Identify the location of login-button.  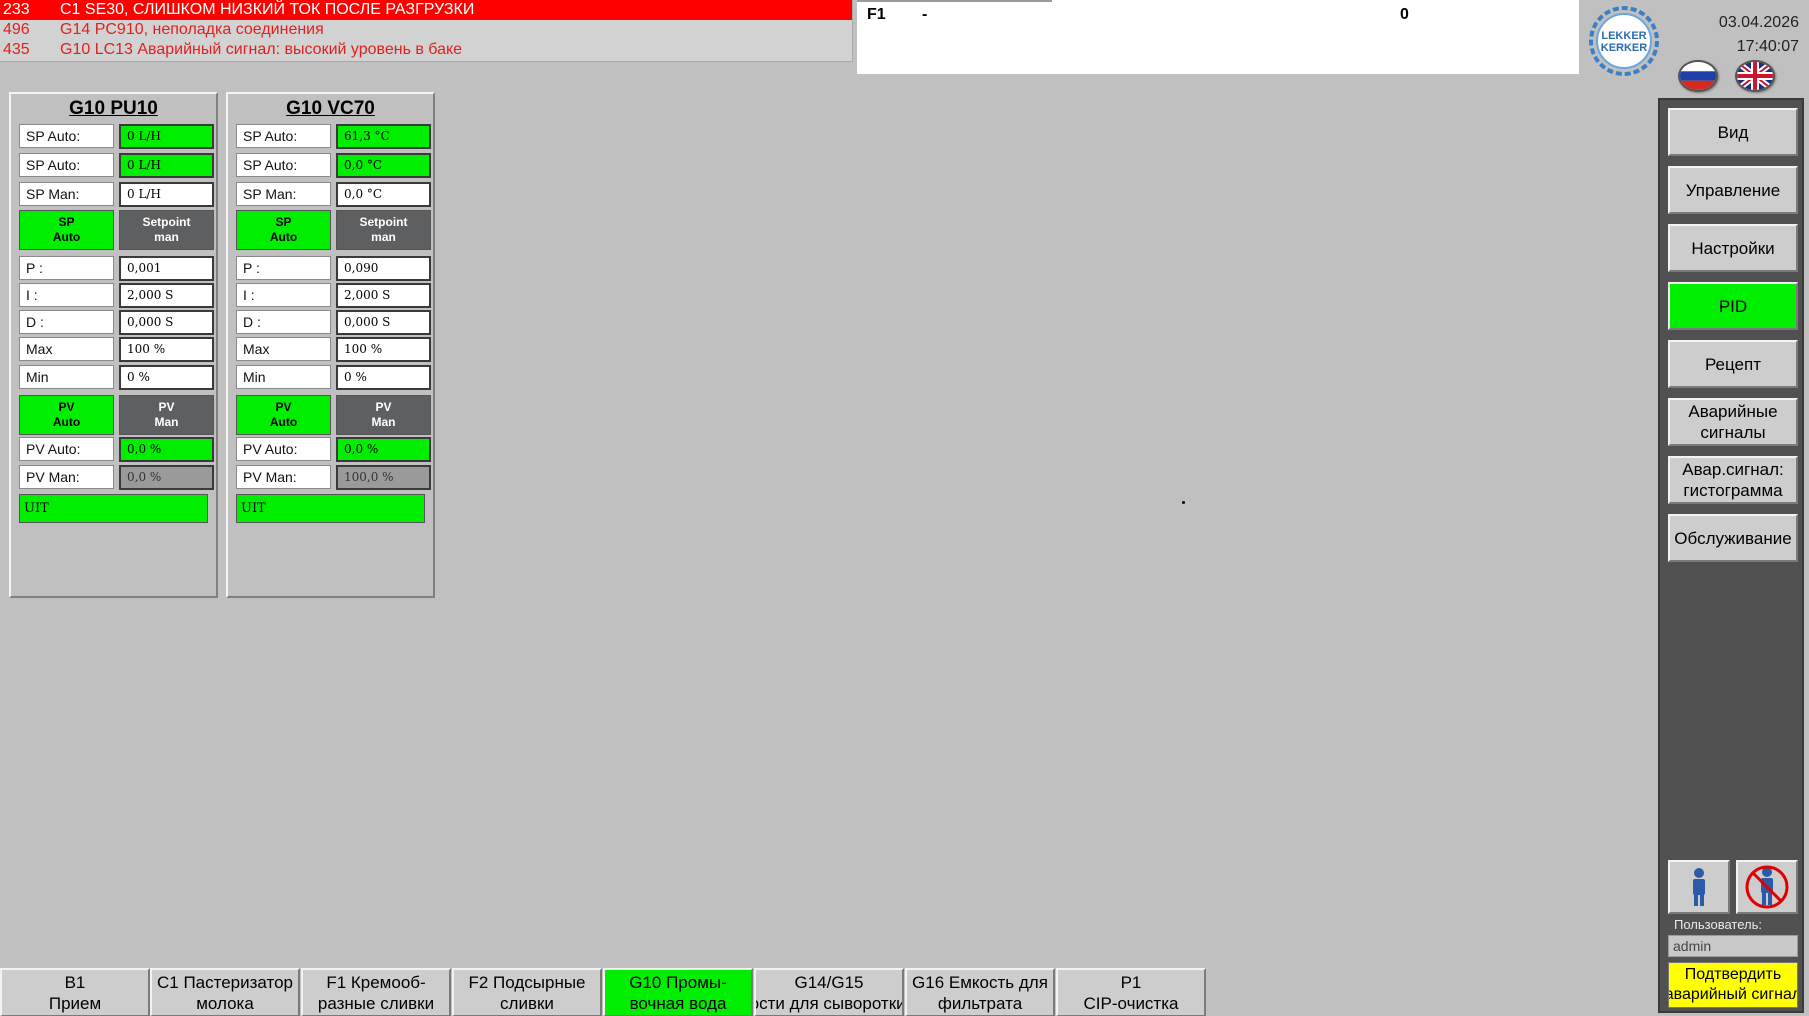
(1699, 887).